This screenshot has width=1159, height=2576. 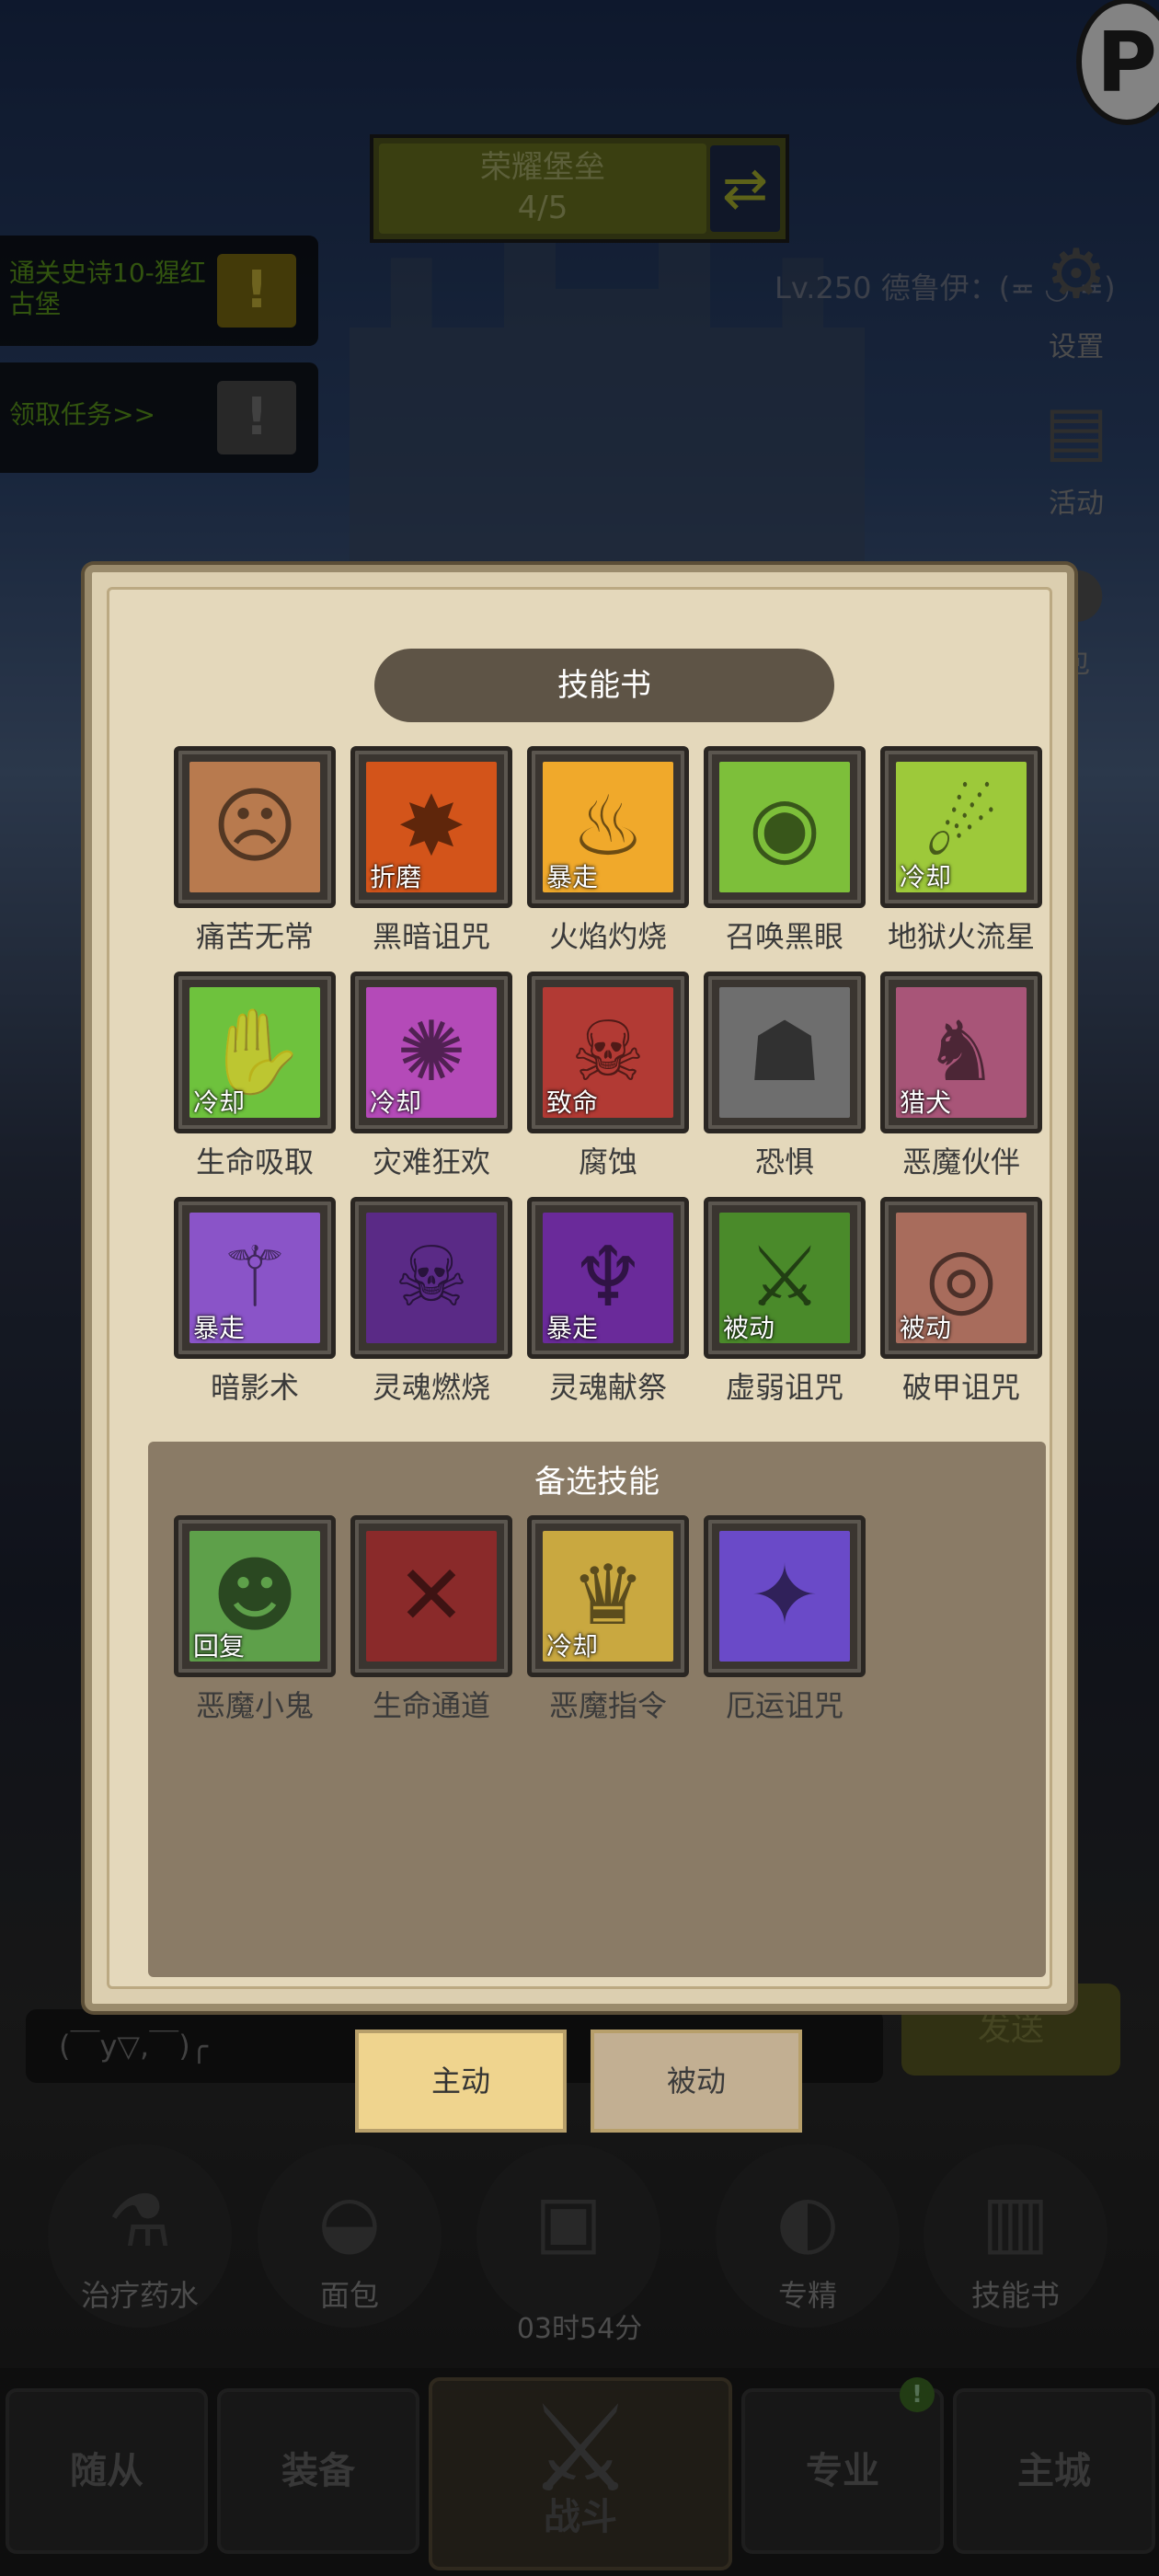 I want to click on skill-slot: ☠ 灵魂燃烧, so click(x=431, y=1302).